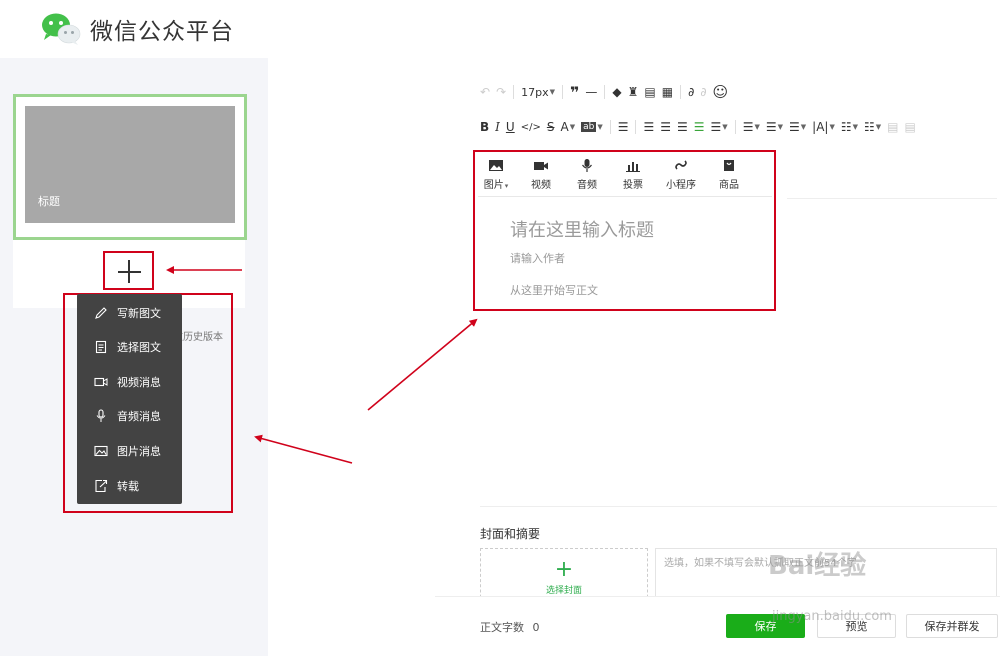 This screenshot has height=656, width=1000. What do you see at coordinates (538, 92) in the screenshot?
I see `font-size-select: 17px ▼` at bounding box center [538, 92].